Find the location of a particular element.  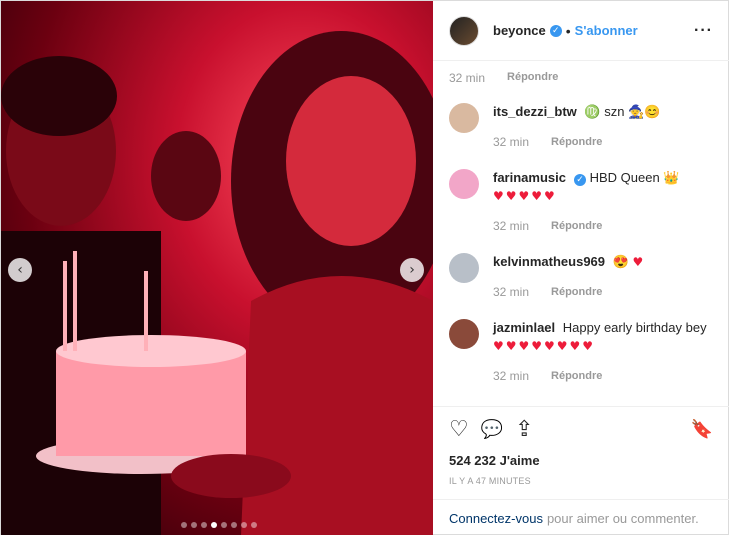

previous-photo-button: ‹ is located at coordinates (20, 270).